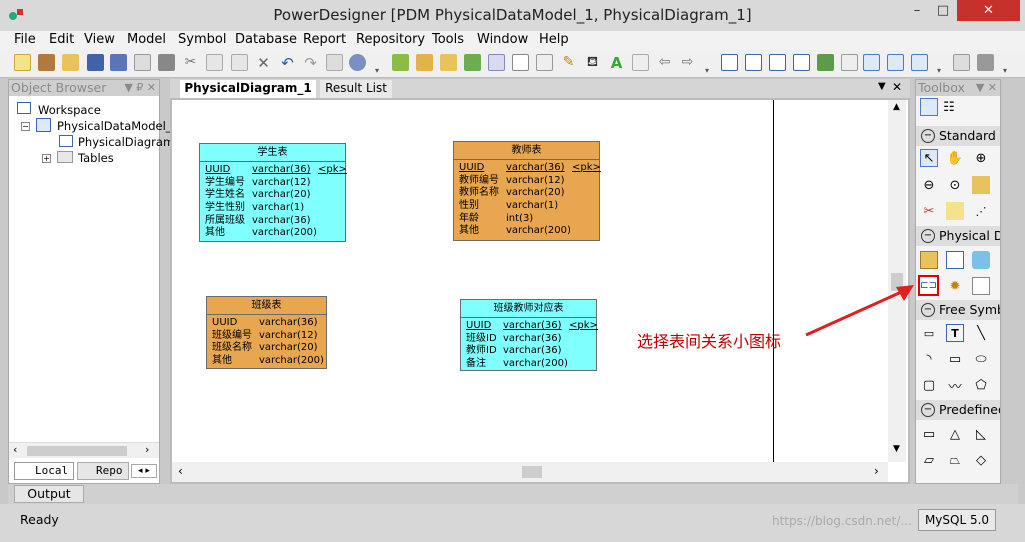 The image size is (1025, 542). What do you see at coordinates (239, 62) in the screenshot?
I see `paste-icon` at bounding box center [239, 62].